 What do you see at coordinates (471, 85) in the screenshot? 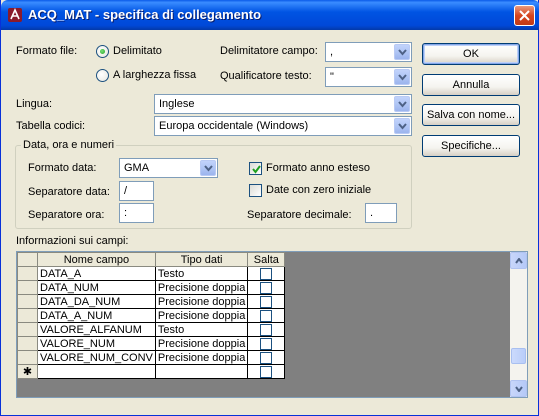
I see `cancel-button: Annulla` at bounding box center [471, 85].